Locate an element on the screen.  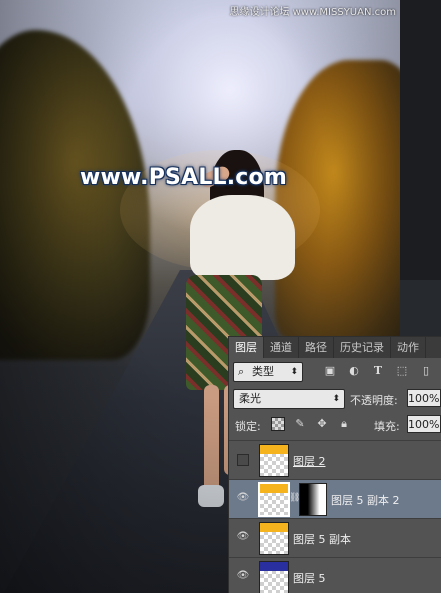
lock-all-icon: 🔒︎ is located at coordinates (344, 424).